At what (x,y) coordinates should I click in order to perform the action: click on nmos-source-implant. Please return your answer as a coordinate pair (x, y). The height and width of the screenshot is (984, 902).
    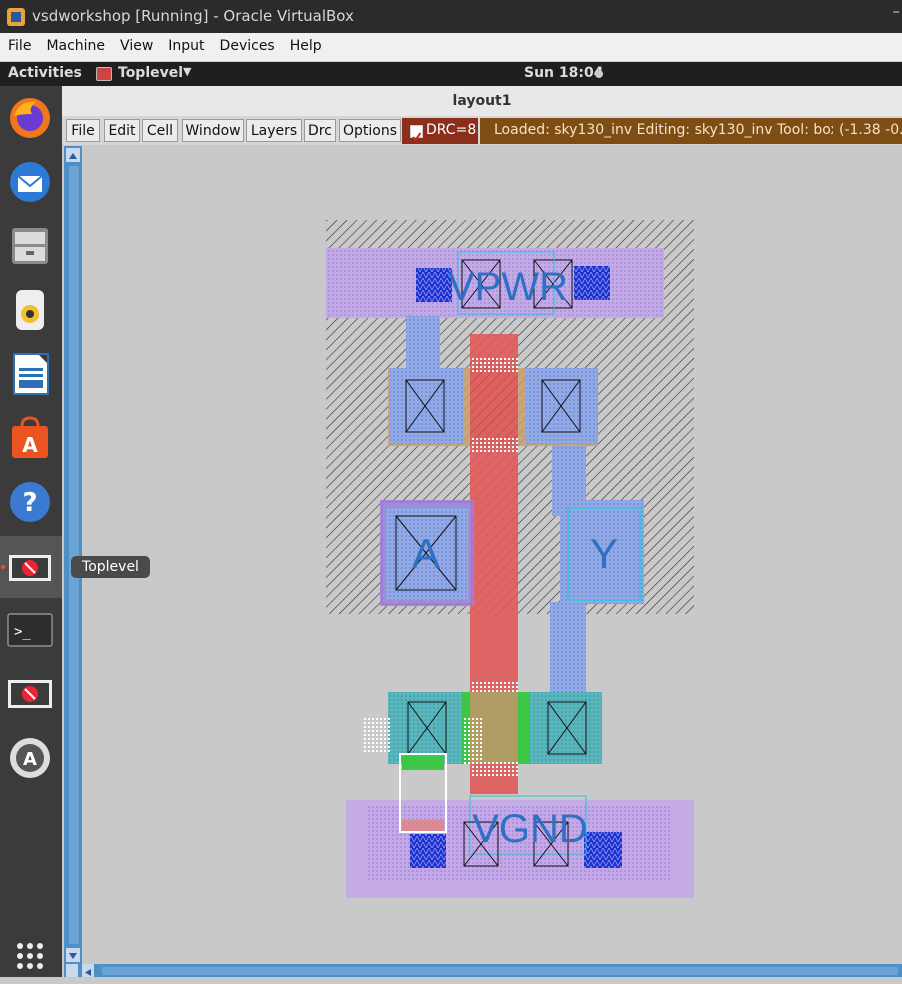
    Looking at the image, I should click on (423, 763).